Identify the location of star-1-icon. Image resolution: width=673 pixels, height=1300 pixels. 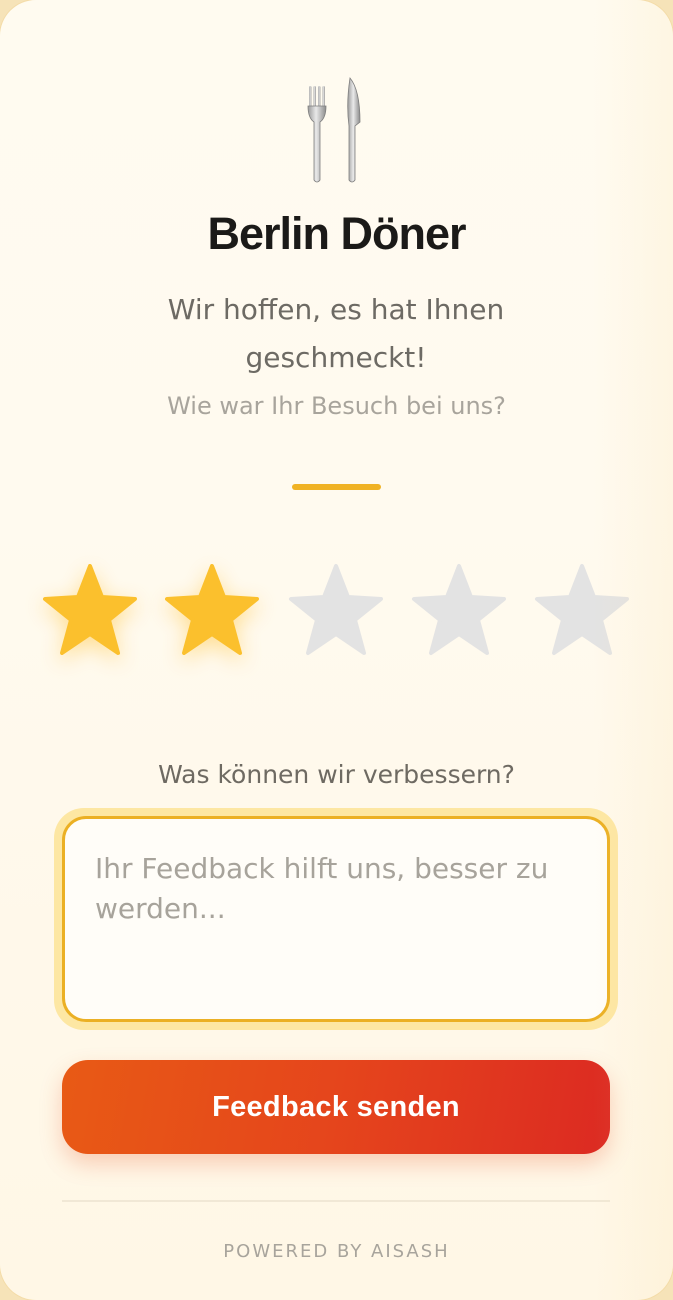
(90, 610).